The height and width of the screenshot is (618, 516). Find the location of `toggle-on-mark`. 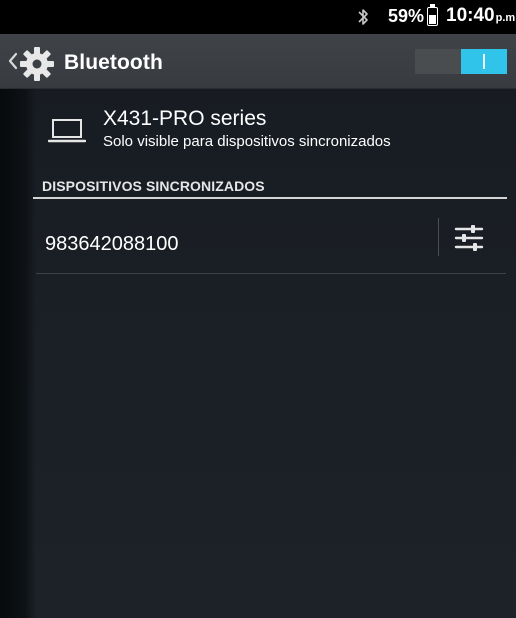

toggle-on-mark is located at coordinates (484, 61).